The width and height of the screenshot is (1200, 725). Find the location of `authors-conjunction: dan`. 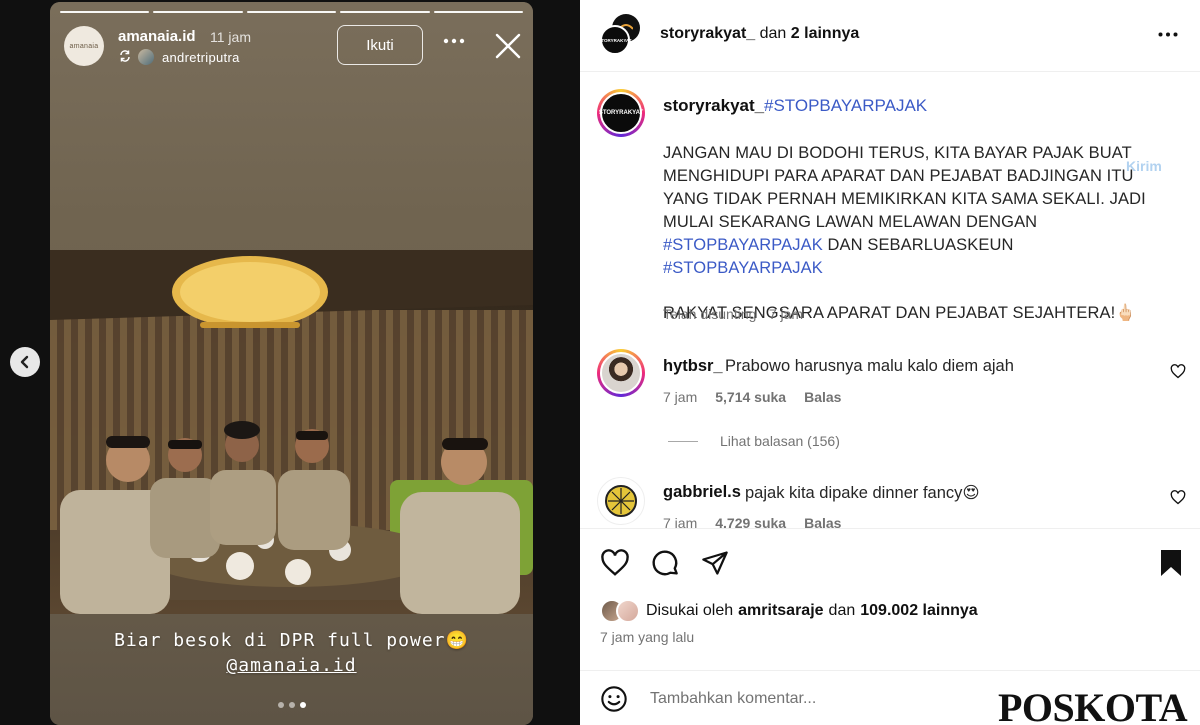

authors-conjunction: dan is located at coordinates (773, 33).